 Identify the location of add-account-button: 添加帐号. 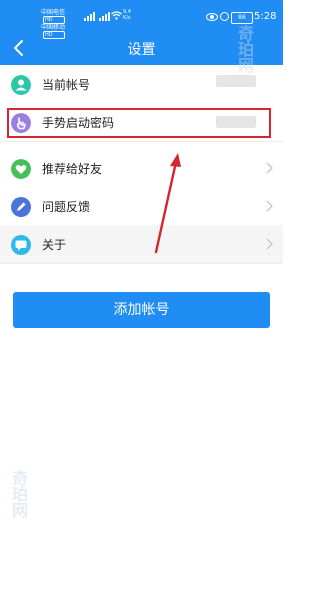
(141, 310).